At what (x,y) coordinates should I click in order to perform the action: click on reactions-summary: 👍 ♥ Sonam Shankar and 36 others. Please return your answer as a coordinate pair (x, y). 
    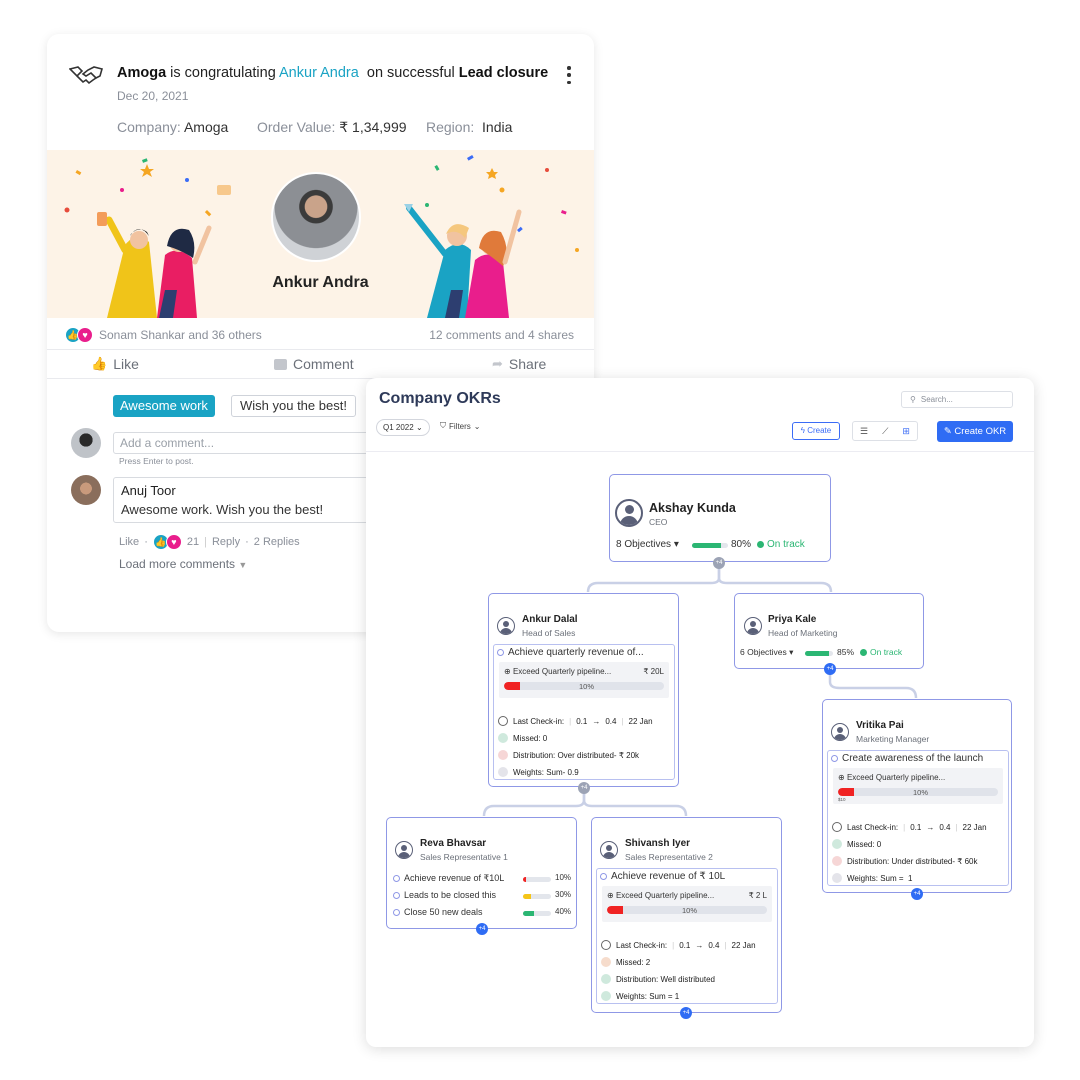
    Looking at the image, I should click on (163, 335).